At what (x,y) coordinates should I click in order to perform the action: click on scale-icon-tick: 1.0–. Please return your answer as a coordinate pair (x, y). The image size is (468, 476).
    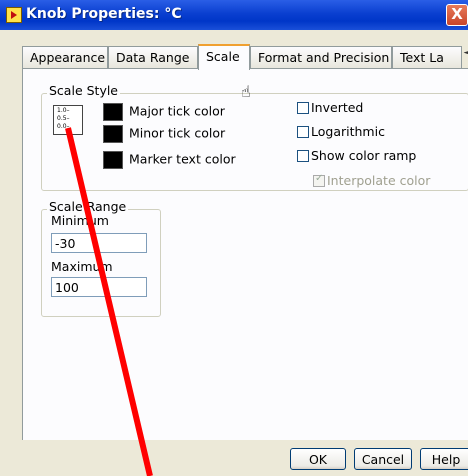
    Looking at the image, I should click on (63, 110).